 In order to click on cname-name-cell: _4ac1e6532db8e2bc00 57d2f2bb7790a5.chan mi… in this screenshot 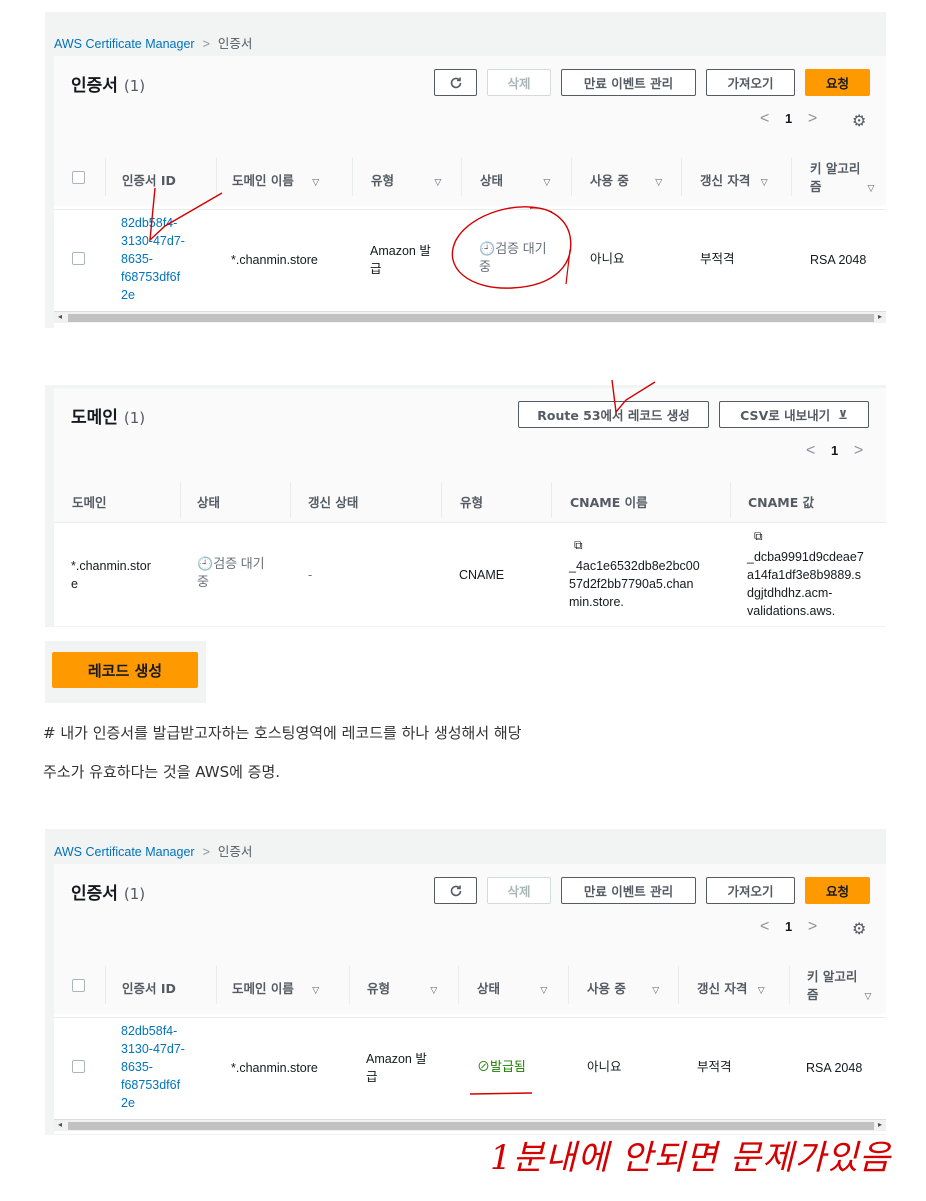, I will do `click(634, 584)`.